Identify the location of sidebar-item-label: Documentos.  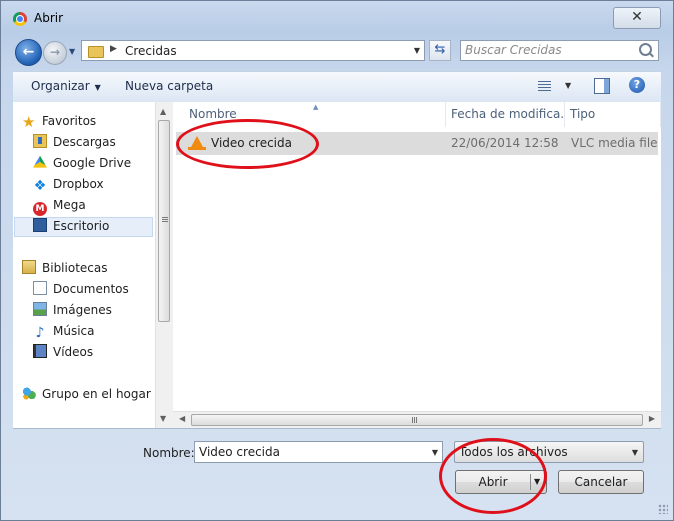
(91, 289).